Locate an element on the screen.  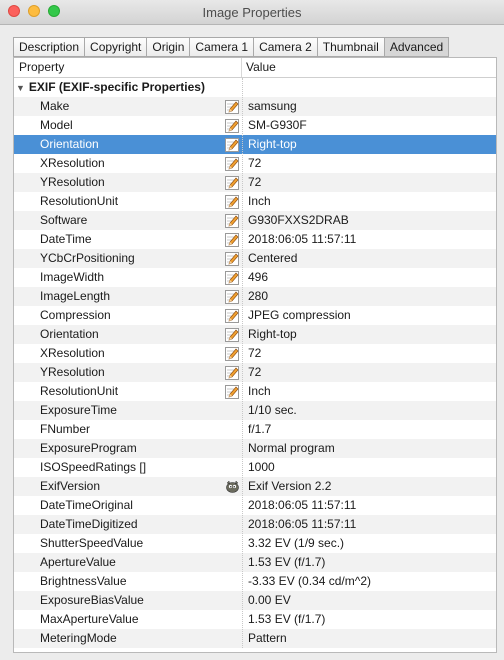
property-cell: FNumber is located at coordinates (65, 429).